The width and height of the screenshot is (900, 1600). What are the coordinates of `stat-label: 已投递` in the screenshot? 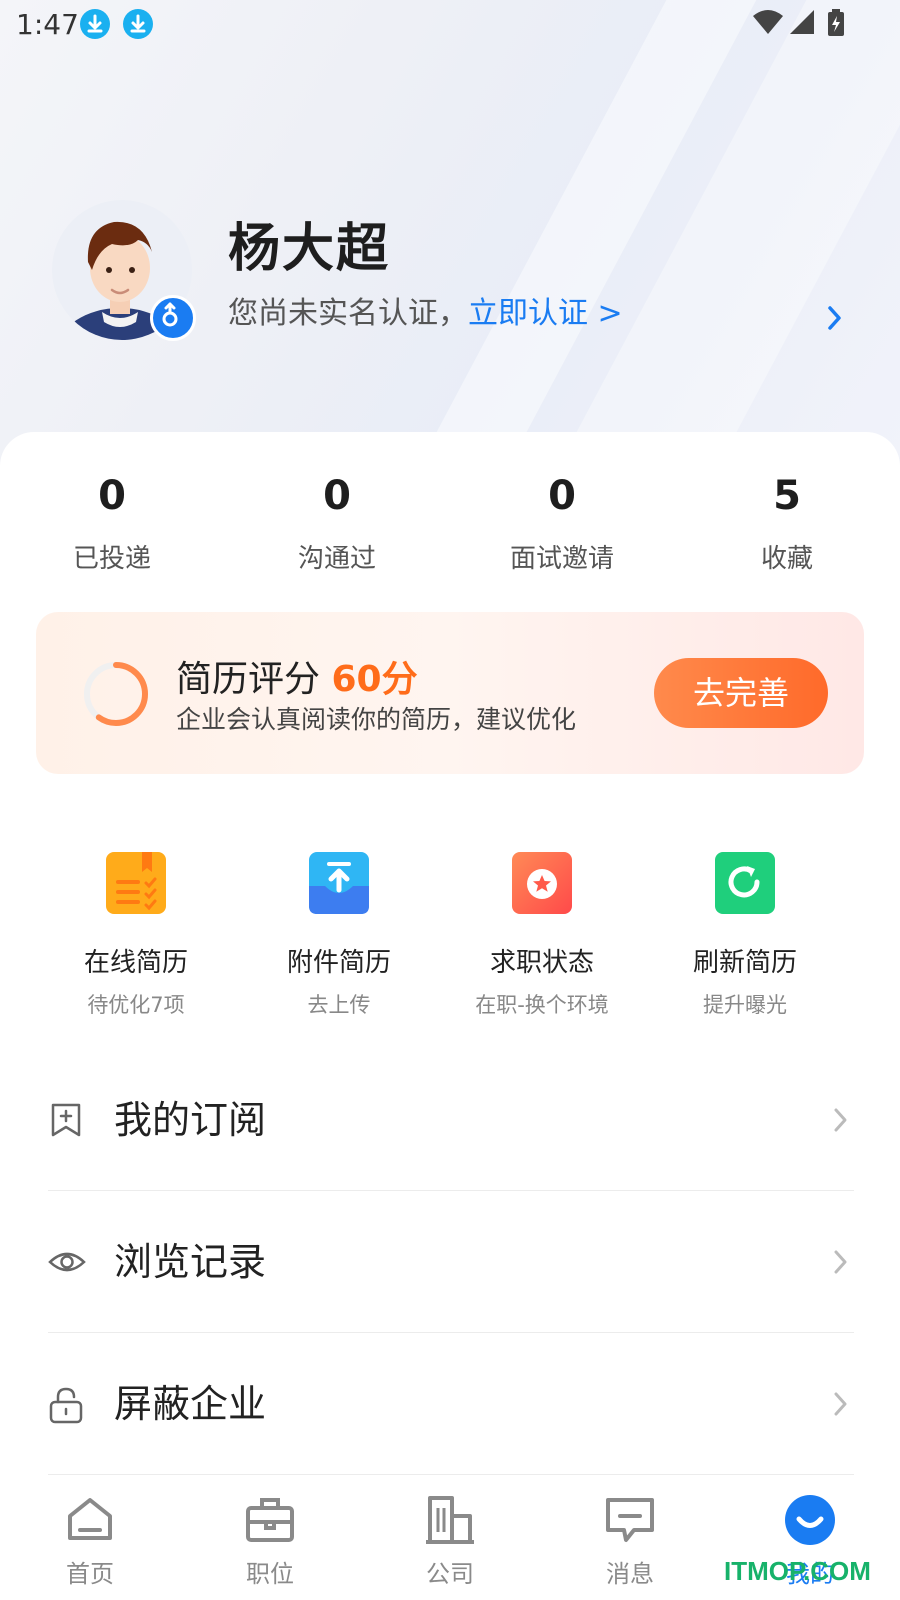 It's located at (111, 559).